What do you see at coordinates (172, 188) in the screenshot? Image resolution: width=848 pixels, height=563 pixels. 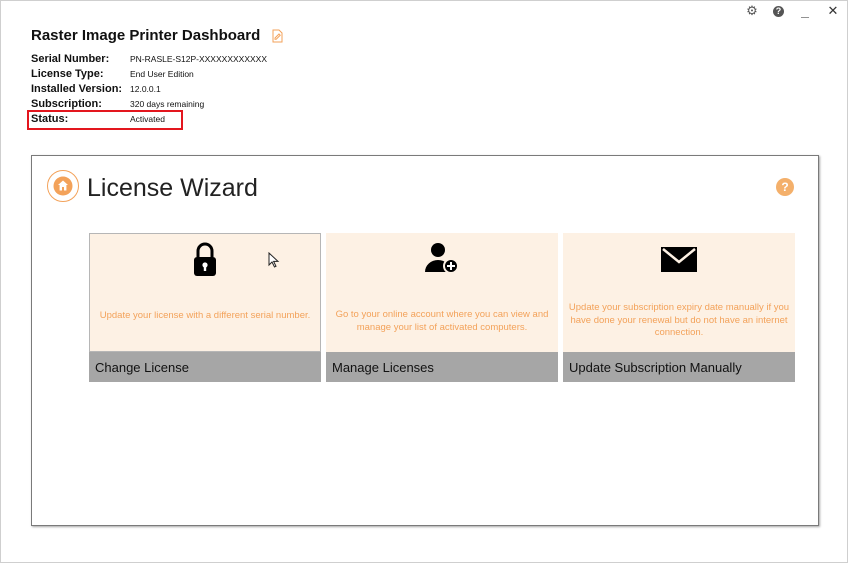 I see `wizard-title: License Wizard` at bounding box center [172, 188].